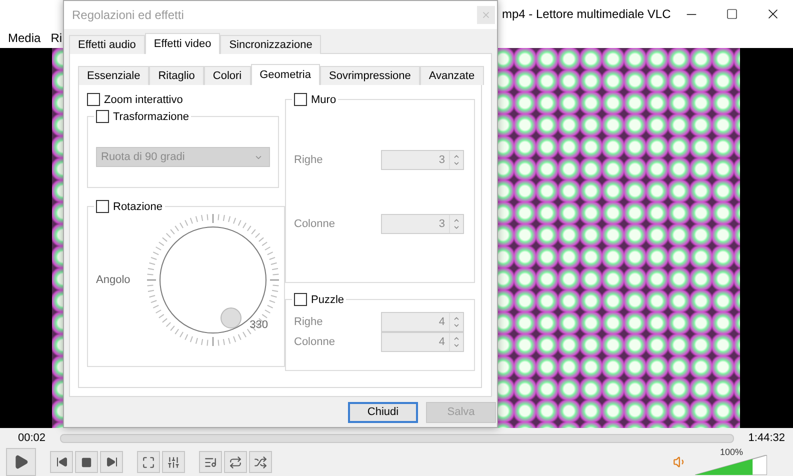 This screenshot has height=476, width=793. I want to click on tab: Sincronizzazione, so click(271, 44).